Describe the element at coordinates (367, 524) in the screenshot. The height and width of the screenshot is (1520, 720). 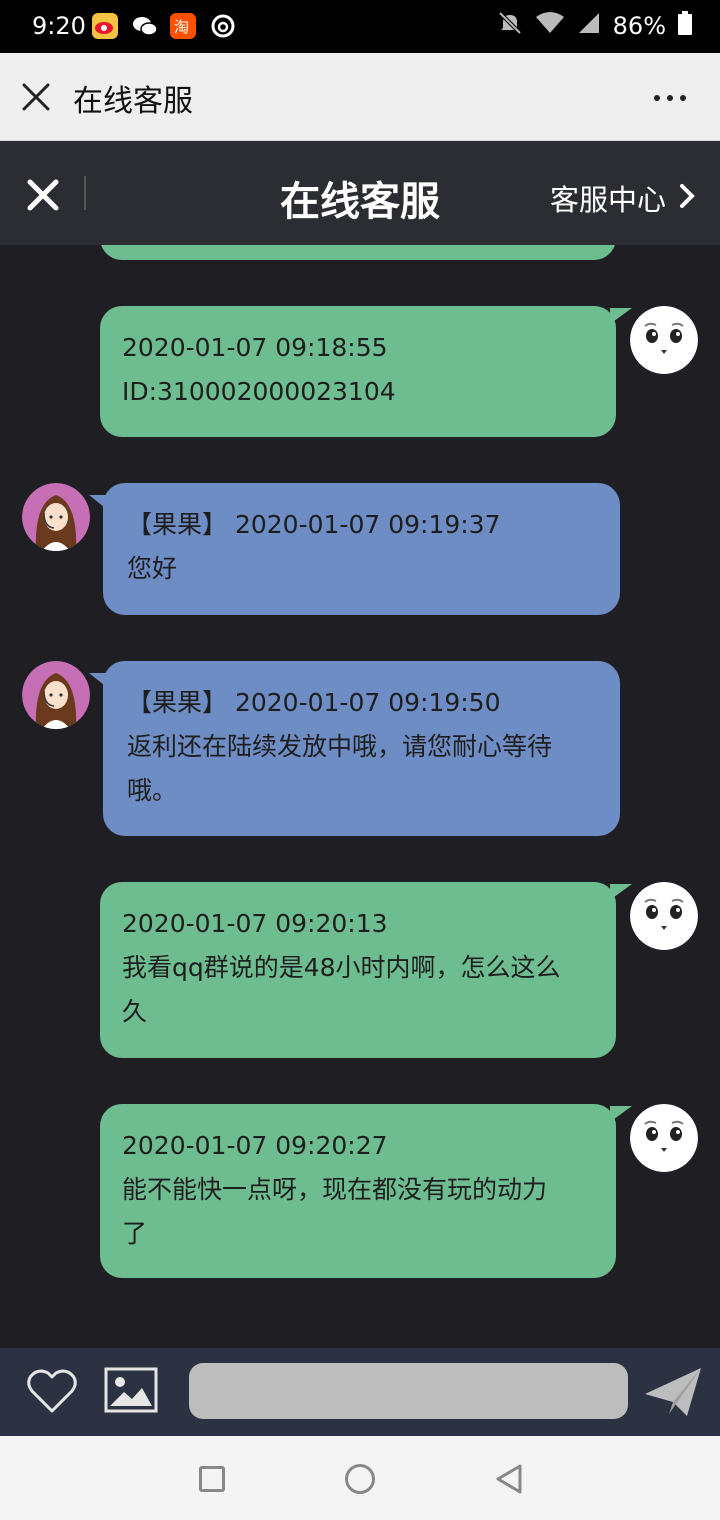
I see `message-timestamp: 2020-01-07 09:19:37` at that location.